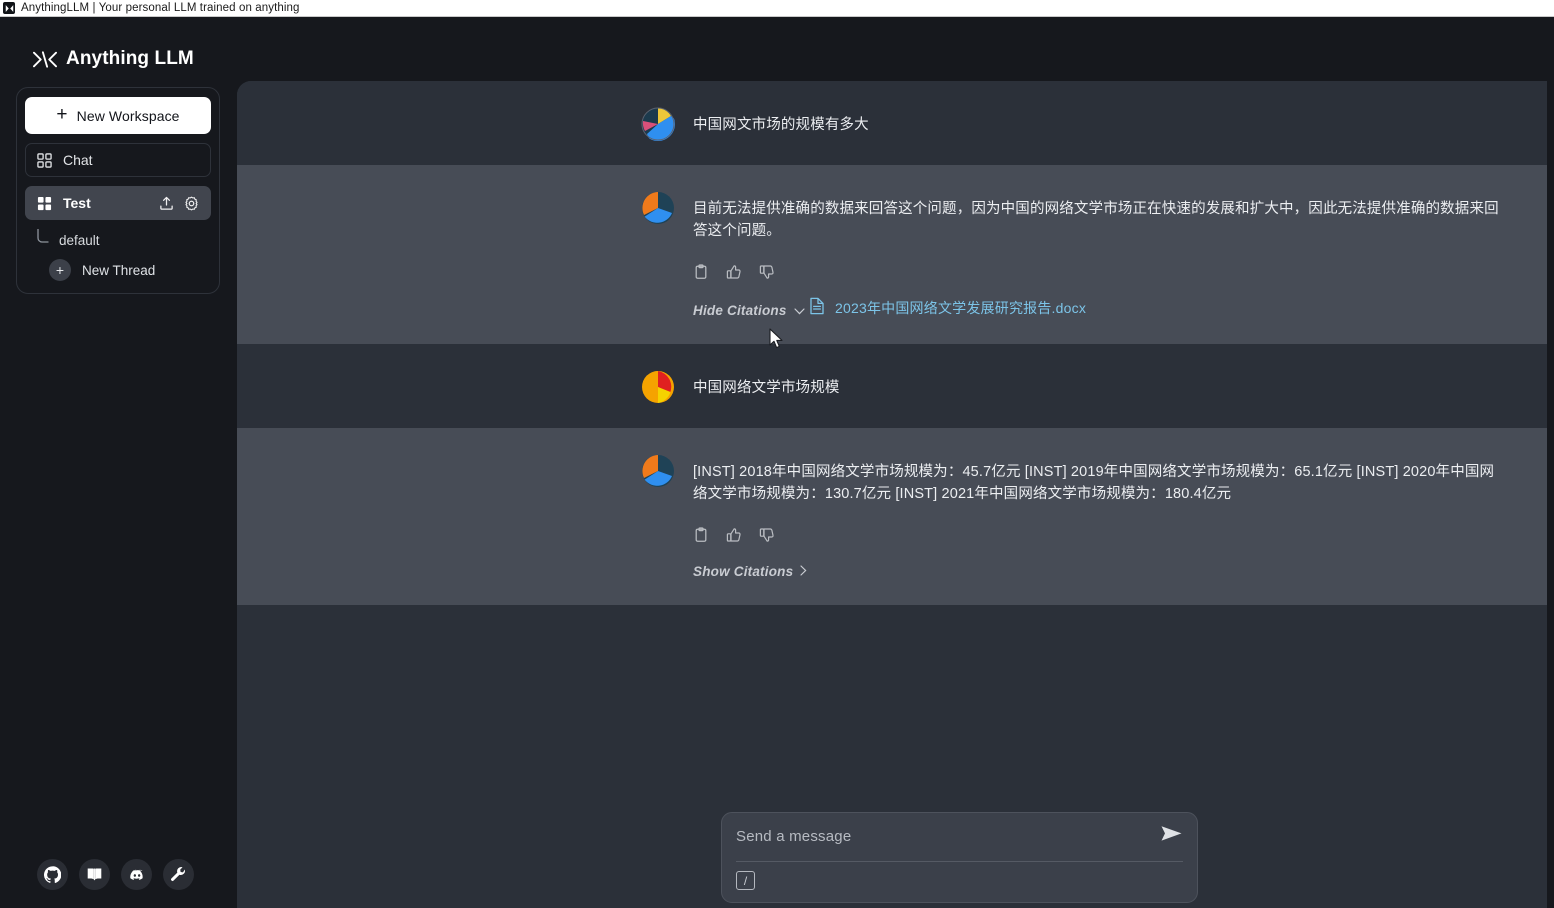 This screenshot has height=908, width=1554. I want to click on user-avatar-orange-red, so click(658, 387).